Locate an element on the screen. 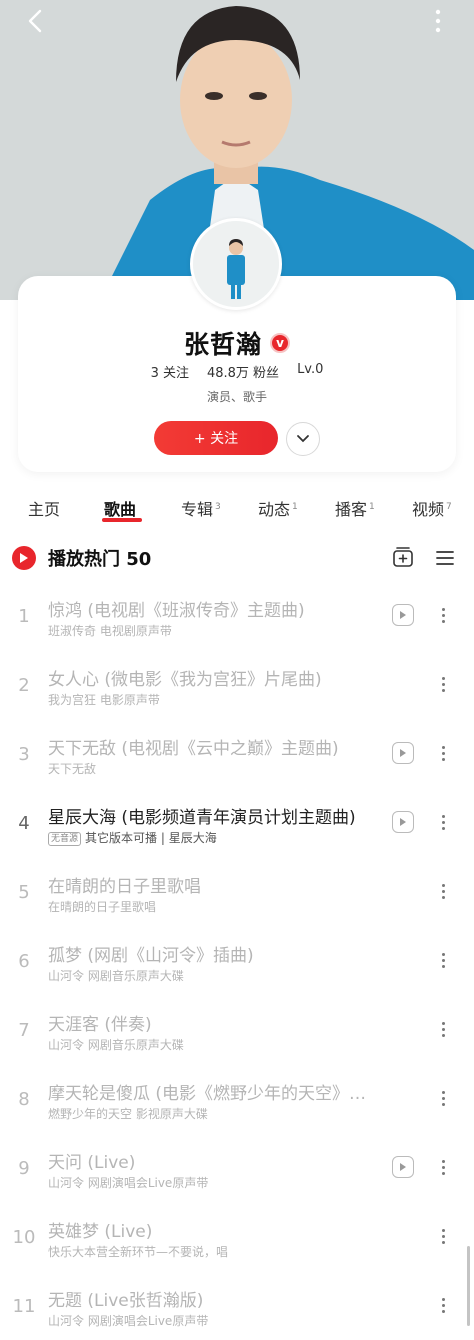 The width and height of the screenshot is (474, 1340). artist-roles: 演员、歌手 is located at coordinates (236, 397).